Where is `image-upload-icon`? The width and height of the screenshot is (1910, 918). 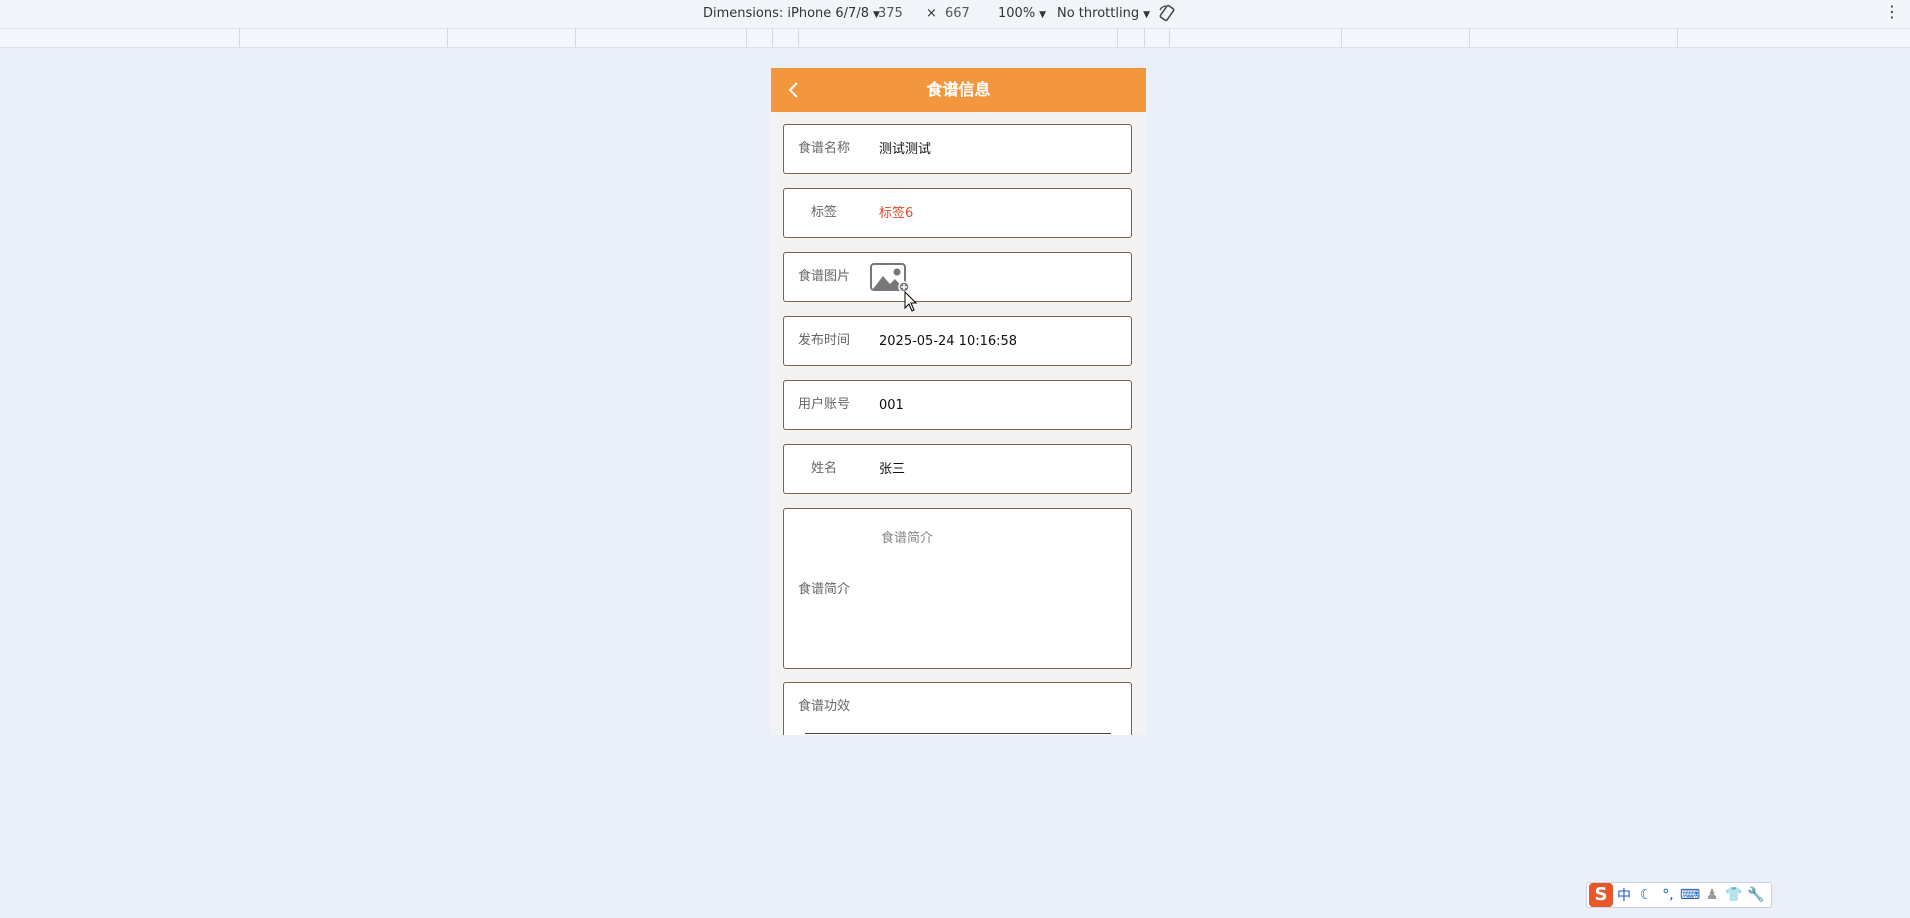 image-upload-icon is located at coordinates (890, 278).